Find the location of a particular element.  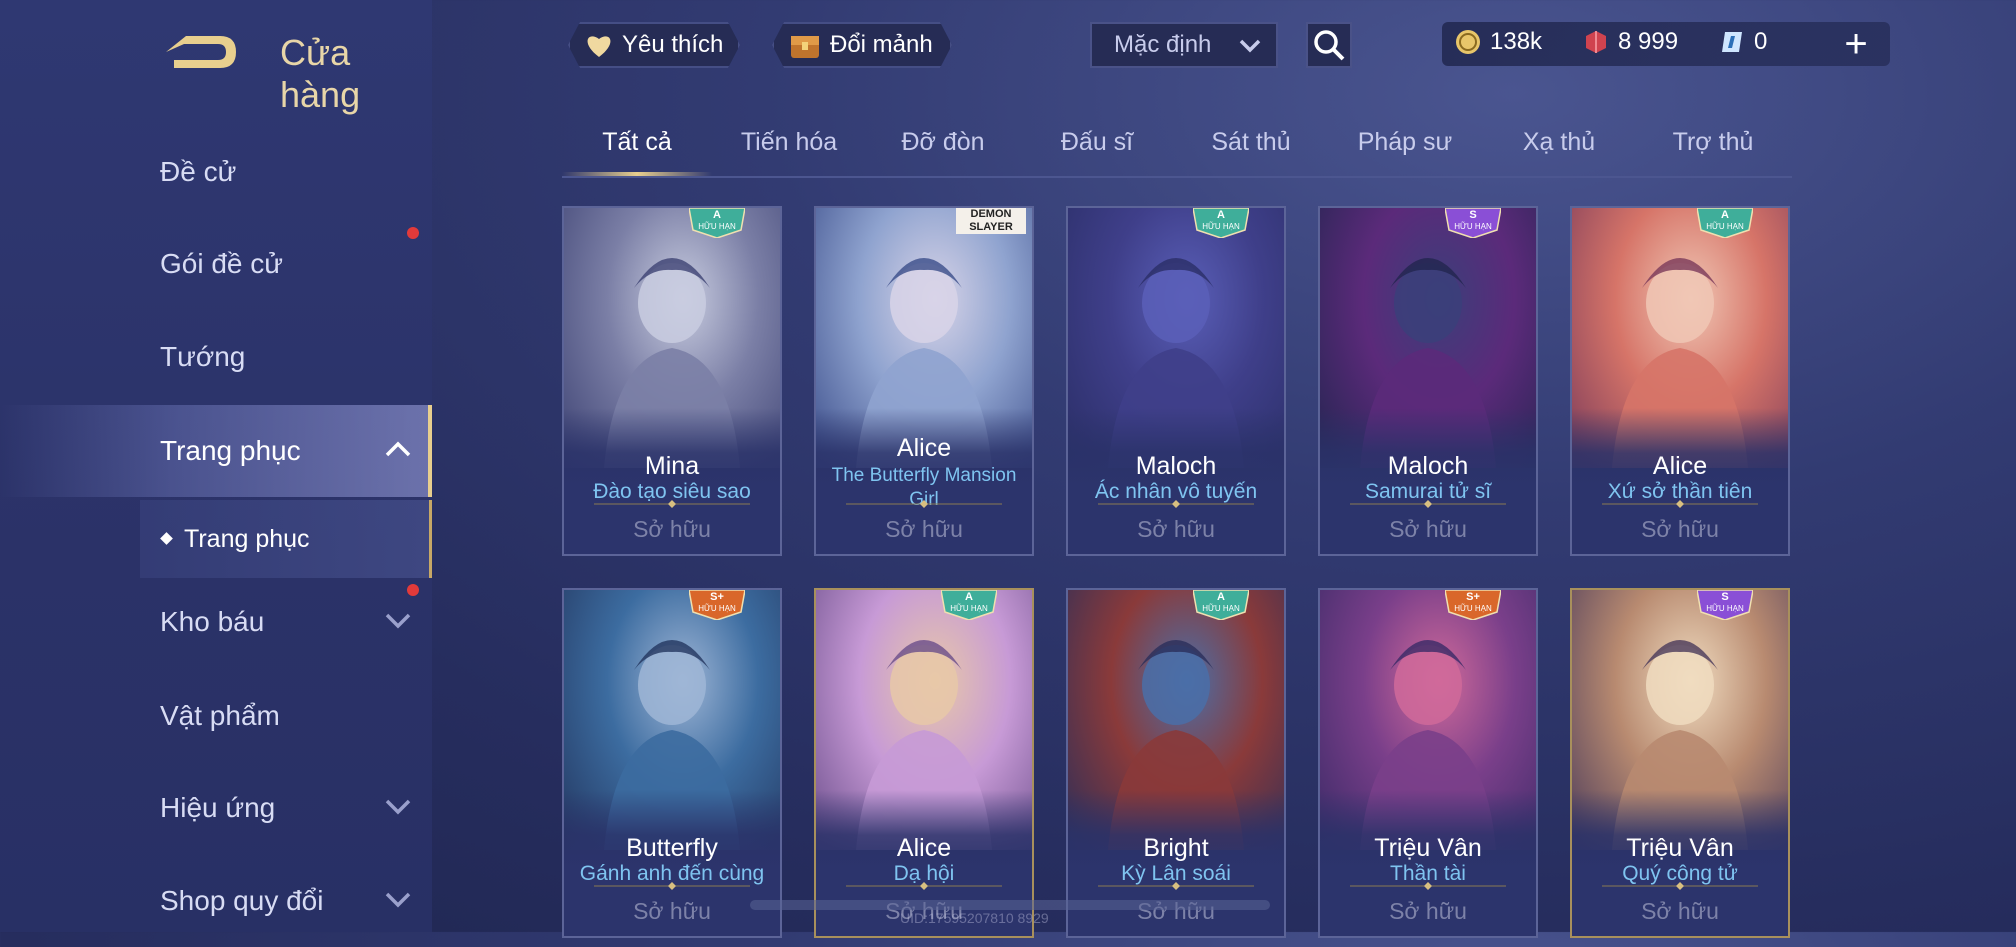

search-icon is located at coordinates (1329, 45).